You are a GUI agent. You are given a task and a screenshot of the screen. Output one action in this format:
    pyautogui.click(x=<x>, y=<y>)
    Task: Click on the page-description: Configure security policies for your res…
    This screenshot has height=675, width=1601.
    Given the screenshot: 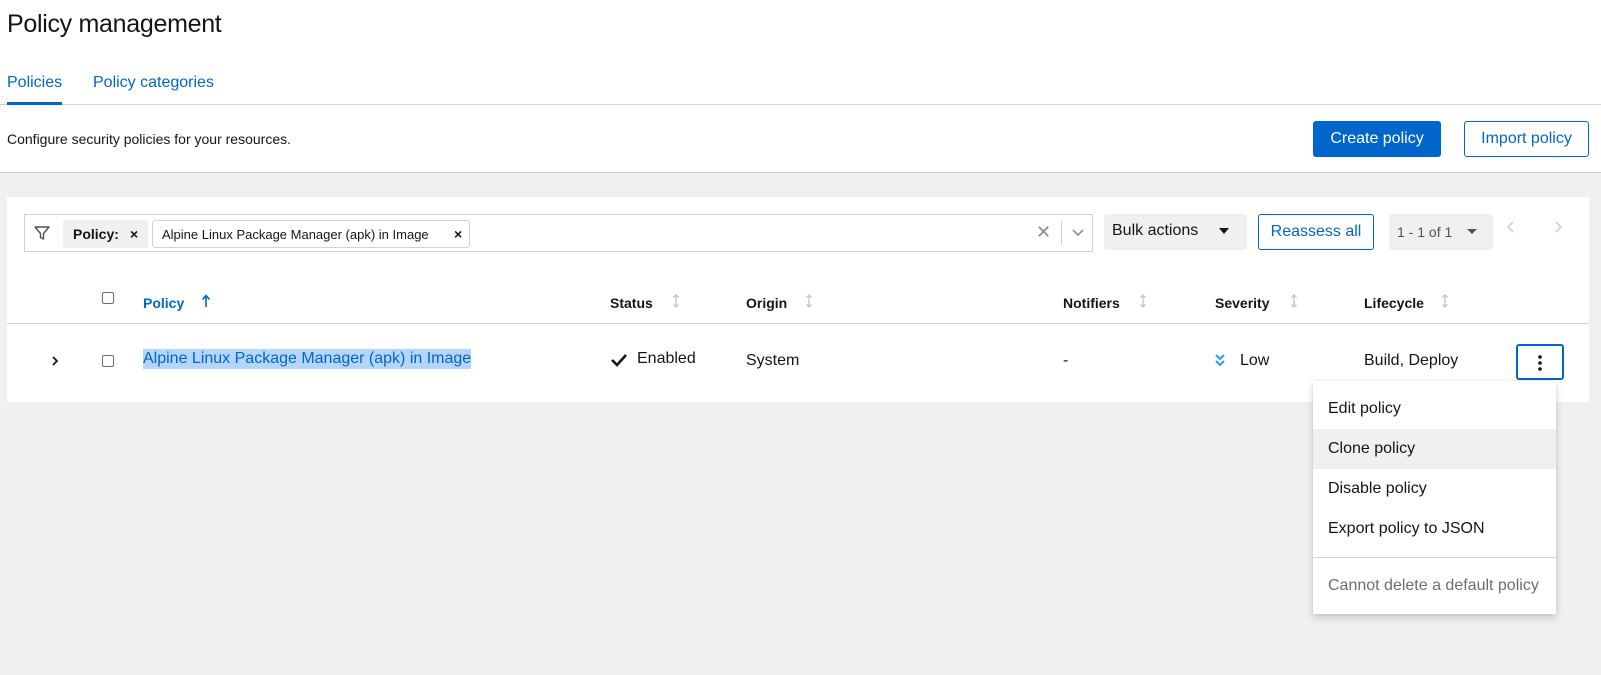 What is the action you would take?
    pyautogui.click(x=149, y=139)
    